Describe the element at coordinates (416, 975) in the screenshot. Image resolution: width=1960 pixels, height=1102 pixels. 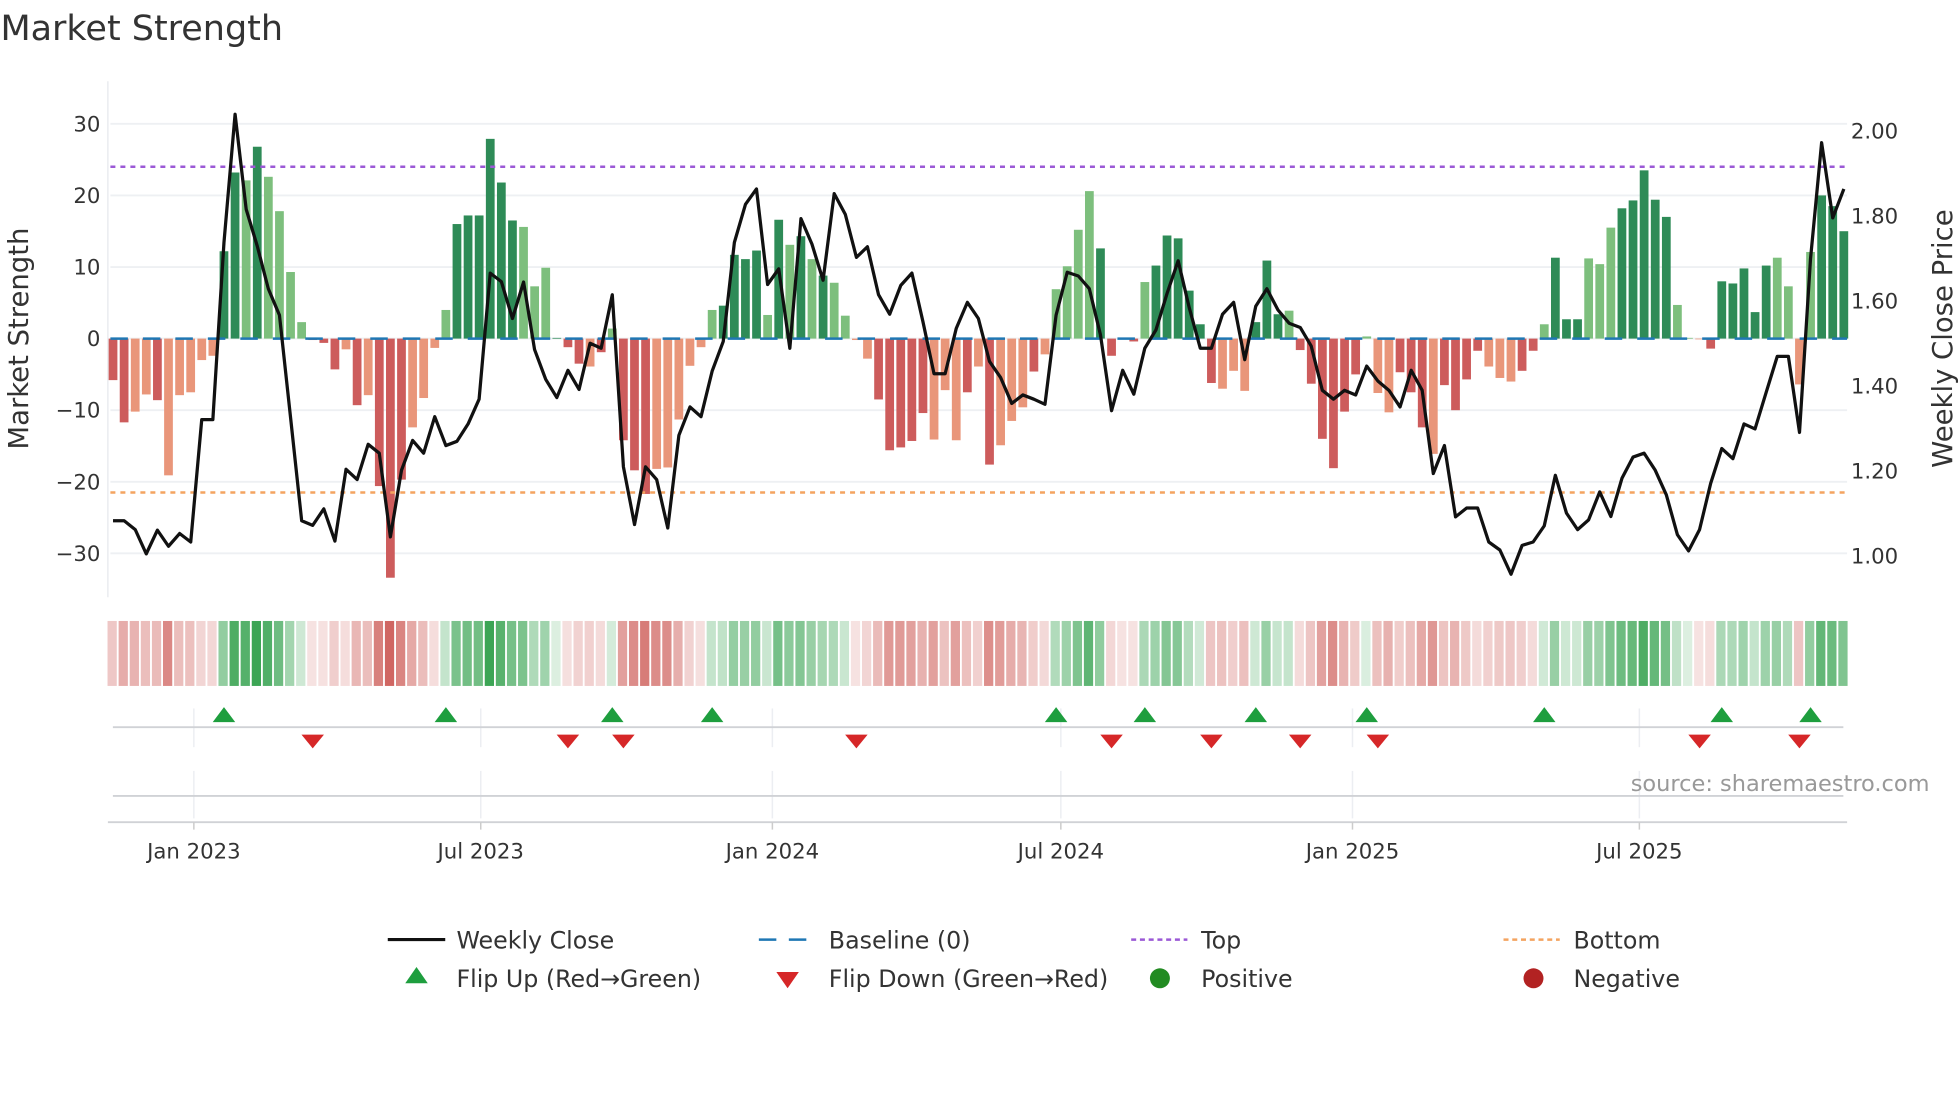
I see `legend-flip-up-icon` at that location.